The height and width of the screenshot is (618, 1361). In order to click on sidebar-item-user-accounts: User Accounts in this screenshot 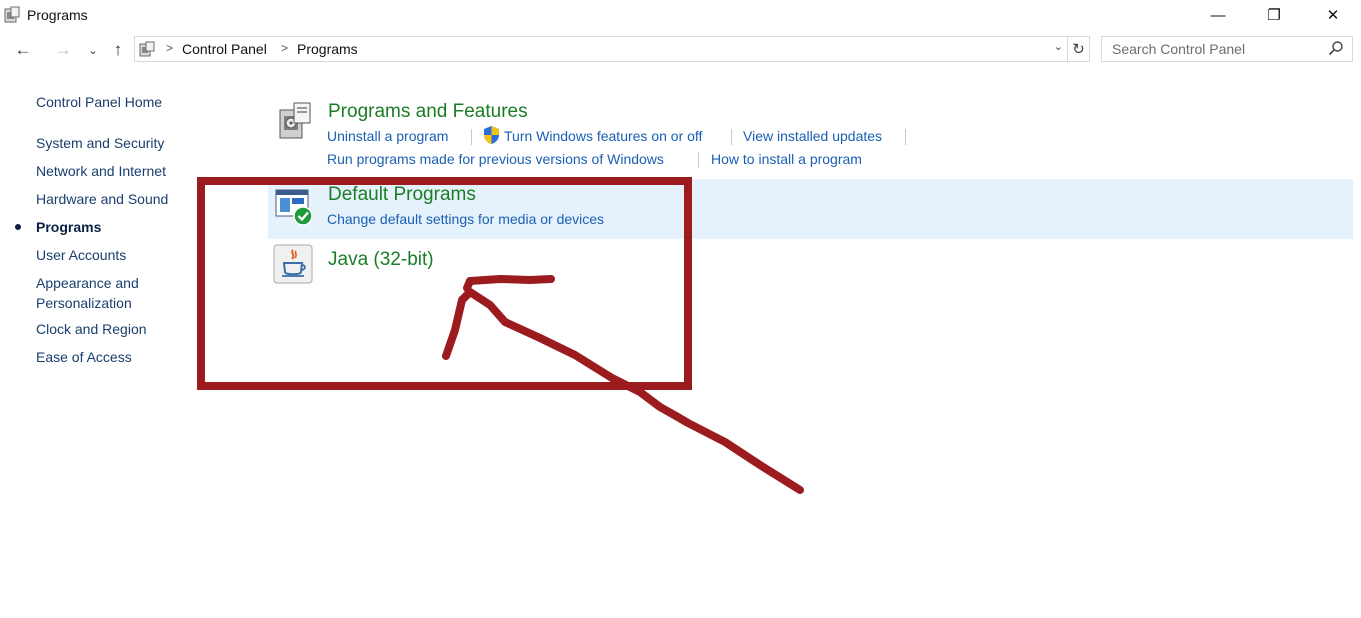, I will do `click(81, 255)`.